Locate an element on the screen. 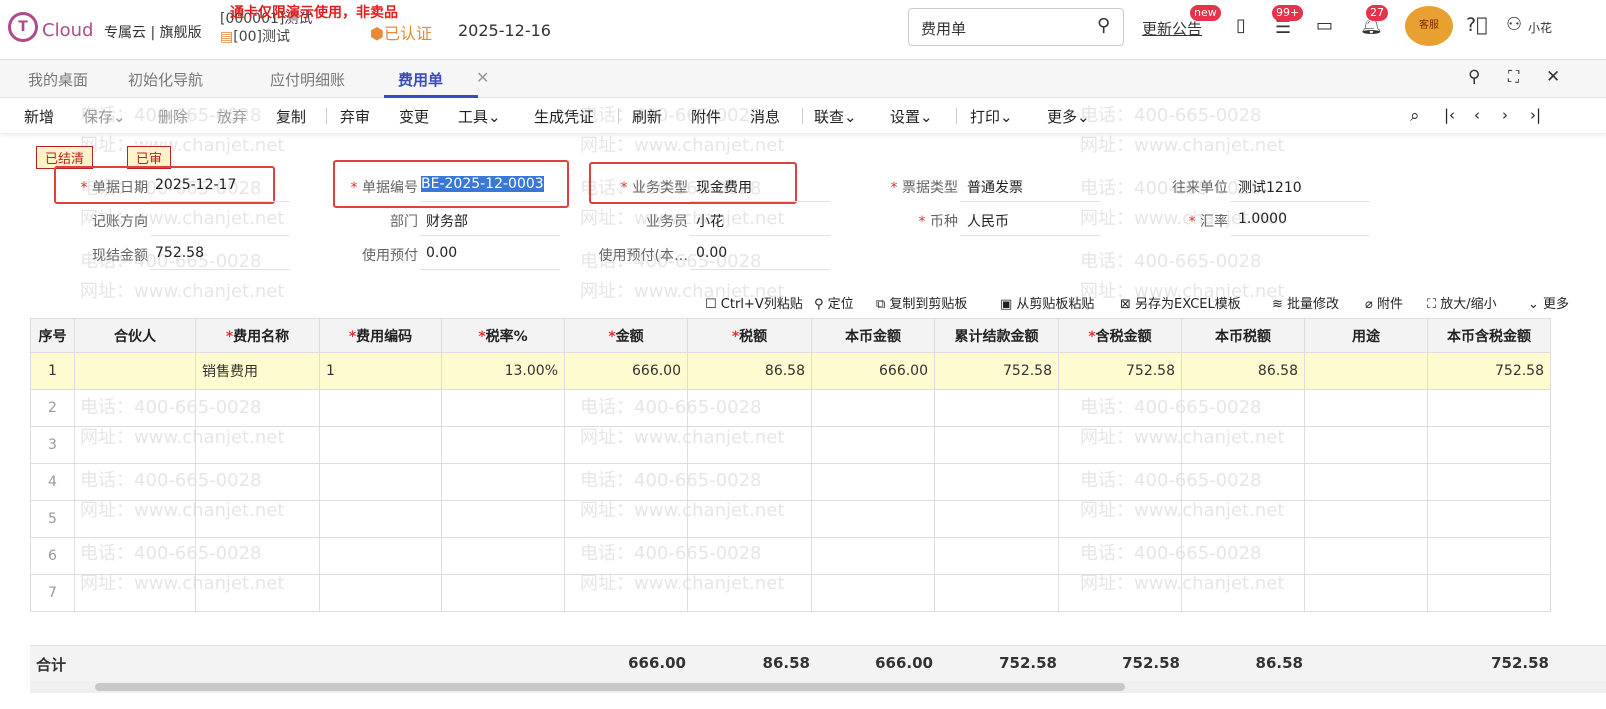 The image size is (1606, 709). ctrl-v-paste-checkbox: ☐ Ctrl+V列粘贴 is located at coordinates (754, 302).